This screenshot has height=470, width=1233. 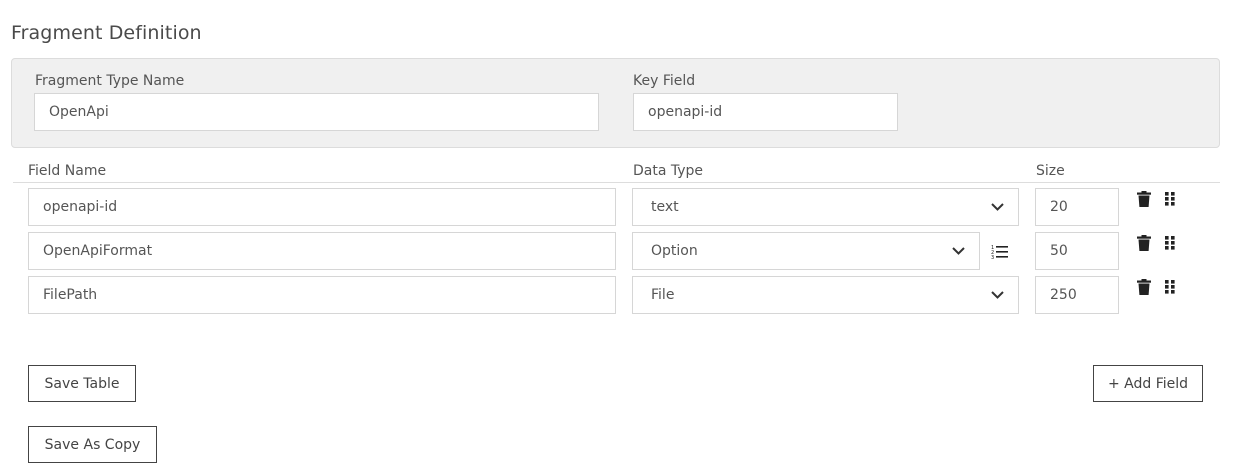 I want to click on fragment-type-name-input: OpenApi, so click(x=316, y=112).